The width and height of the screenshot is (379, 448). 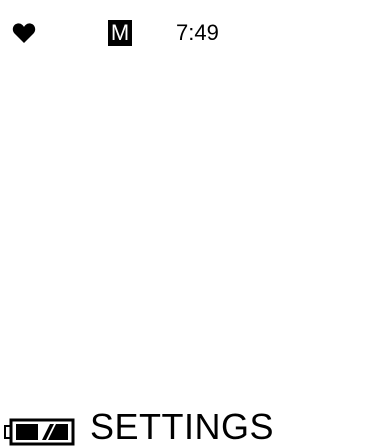 What do you see at coordinates (40, 431) in the screenshot?
I see `battery-icon` at bounding box center [40, 431].